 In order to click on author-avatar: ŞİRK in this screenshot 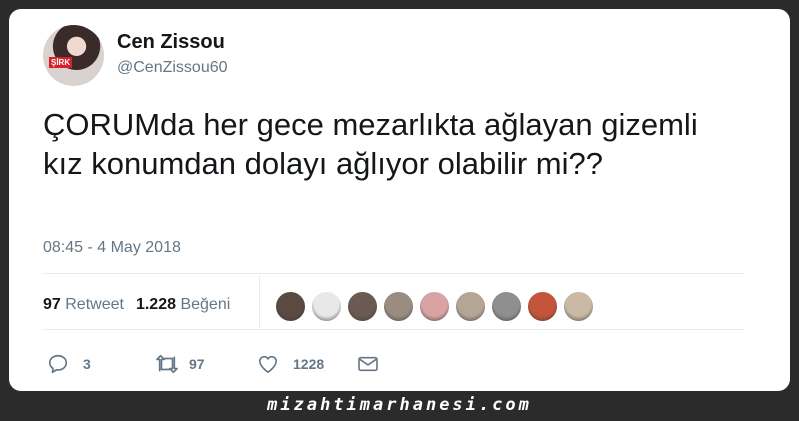, I will do `click(73, 55)`.